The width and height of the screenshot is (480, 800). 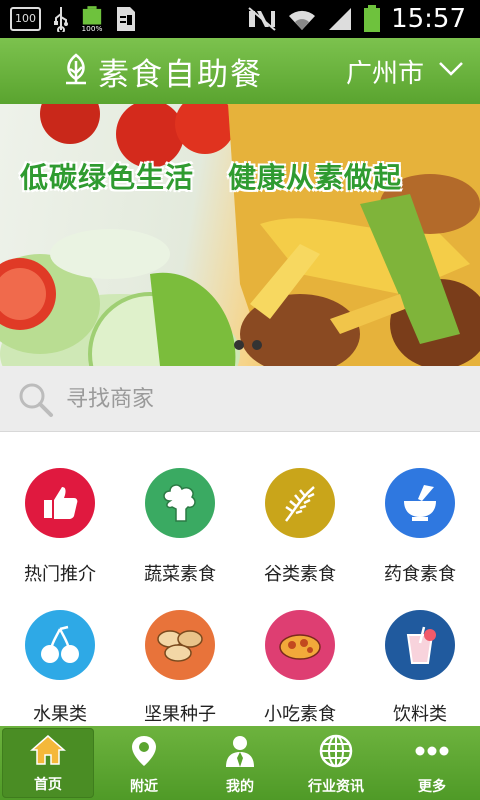 I want to click on page-title: 素食自助餐, so click(x=180, y=74).